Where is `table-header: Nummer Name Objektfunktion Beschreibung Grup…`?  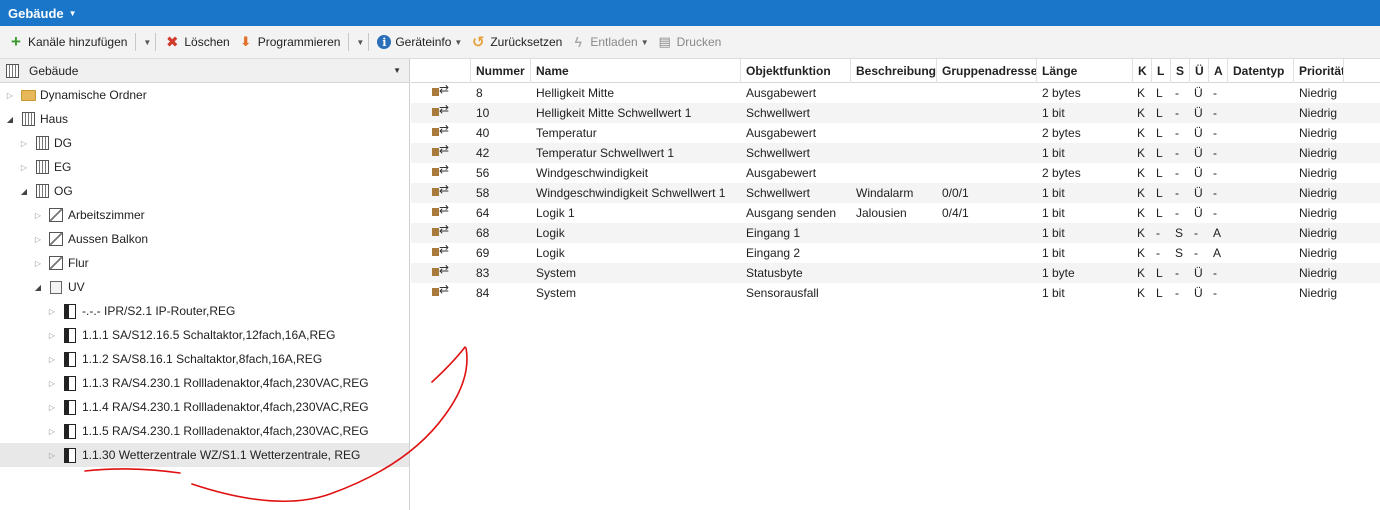 table-header: Nummer Name Objektfunktion Beschreibung Grup… is located at coordinates (895, 70).